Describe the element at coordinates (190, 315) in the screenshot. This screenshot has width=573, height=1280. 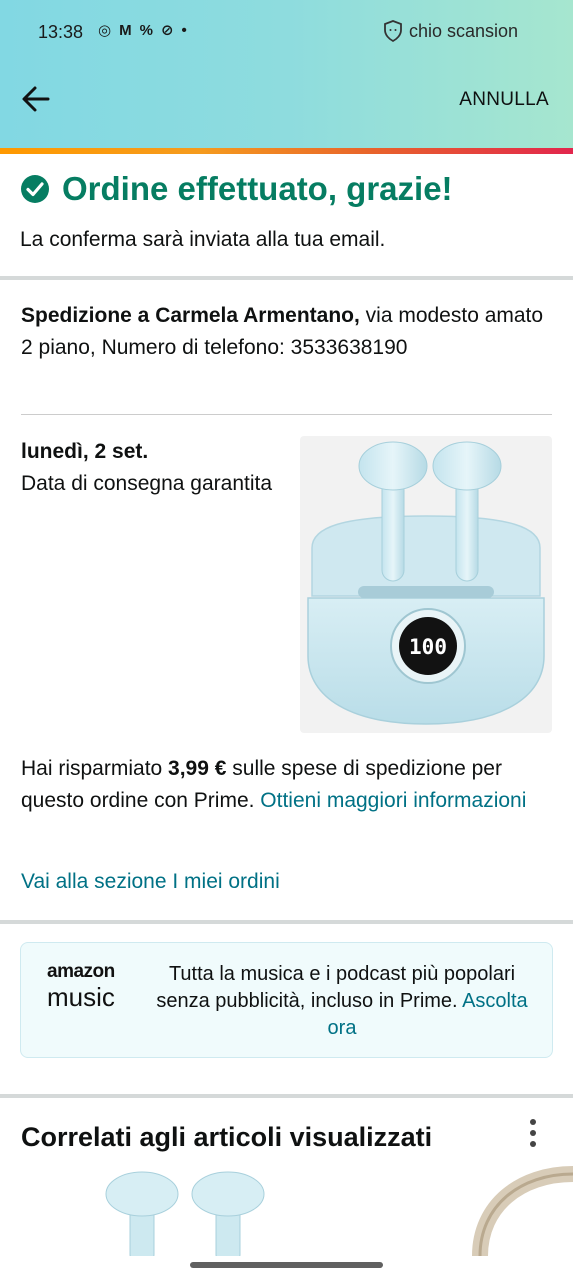
I see `shipping-recipient: Spedizione a Carmela Armentano,` at that location.